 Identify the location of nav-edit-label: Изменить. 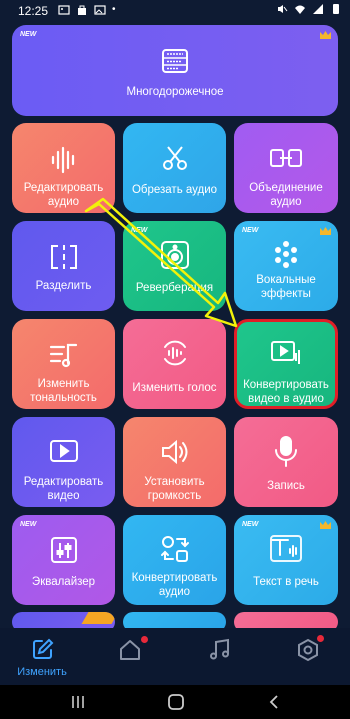
(42, 672).